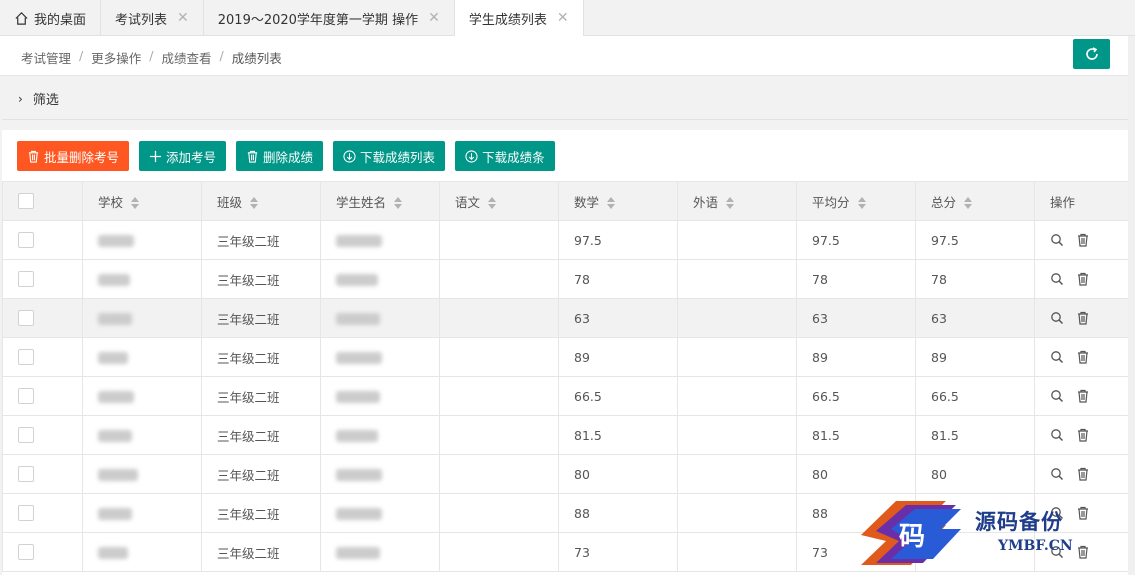 The height and width of the screenshot is (575, 1135). What do you see at coordinates (975, 357) in the screenshot?
I see `cell-total: 89` at bounding box center [975, 357].